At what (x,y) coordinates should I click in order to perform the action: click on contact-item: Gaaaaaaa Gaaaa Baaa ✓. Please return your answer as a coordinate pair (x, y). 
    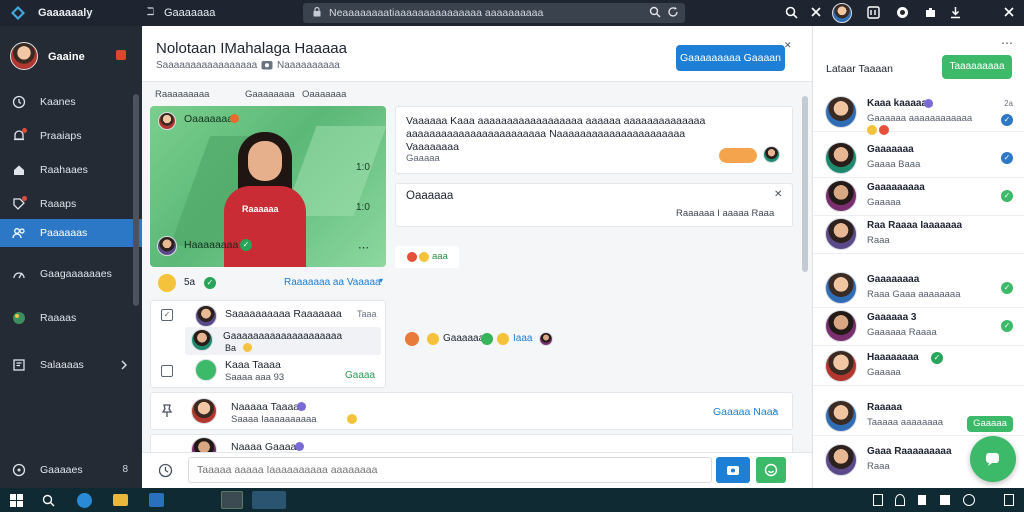
    Looking at the image, I should click on (918, 158).